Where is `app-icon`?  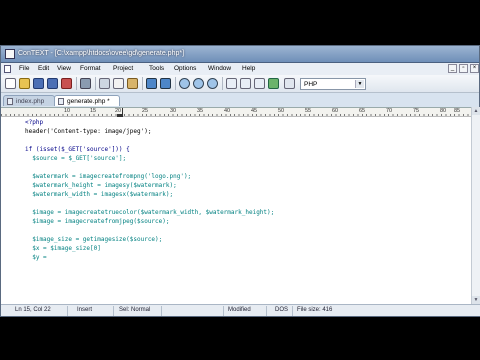
app-icon is located at coordinates (10, 54).